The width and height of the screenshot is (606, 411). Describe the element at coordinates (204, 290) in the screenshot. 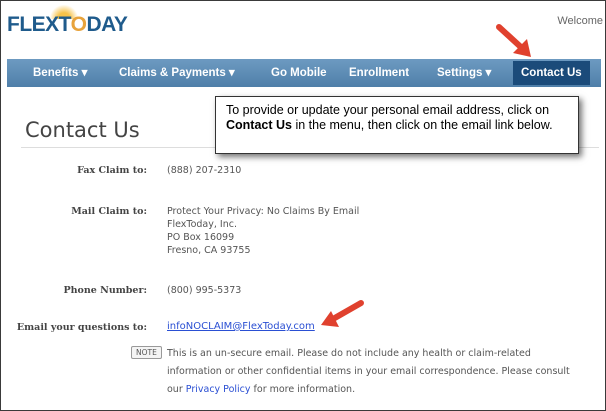

I see `phone-value: (800) 995-5373` at that location.